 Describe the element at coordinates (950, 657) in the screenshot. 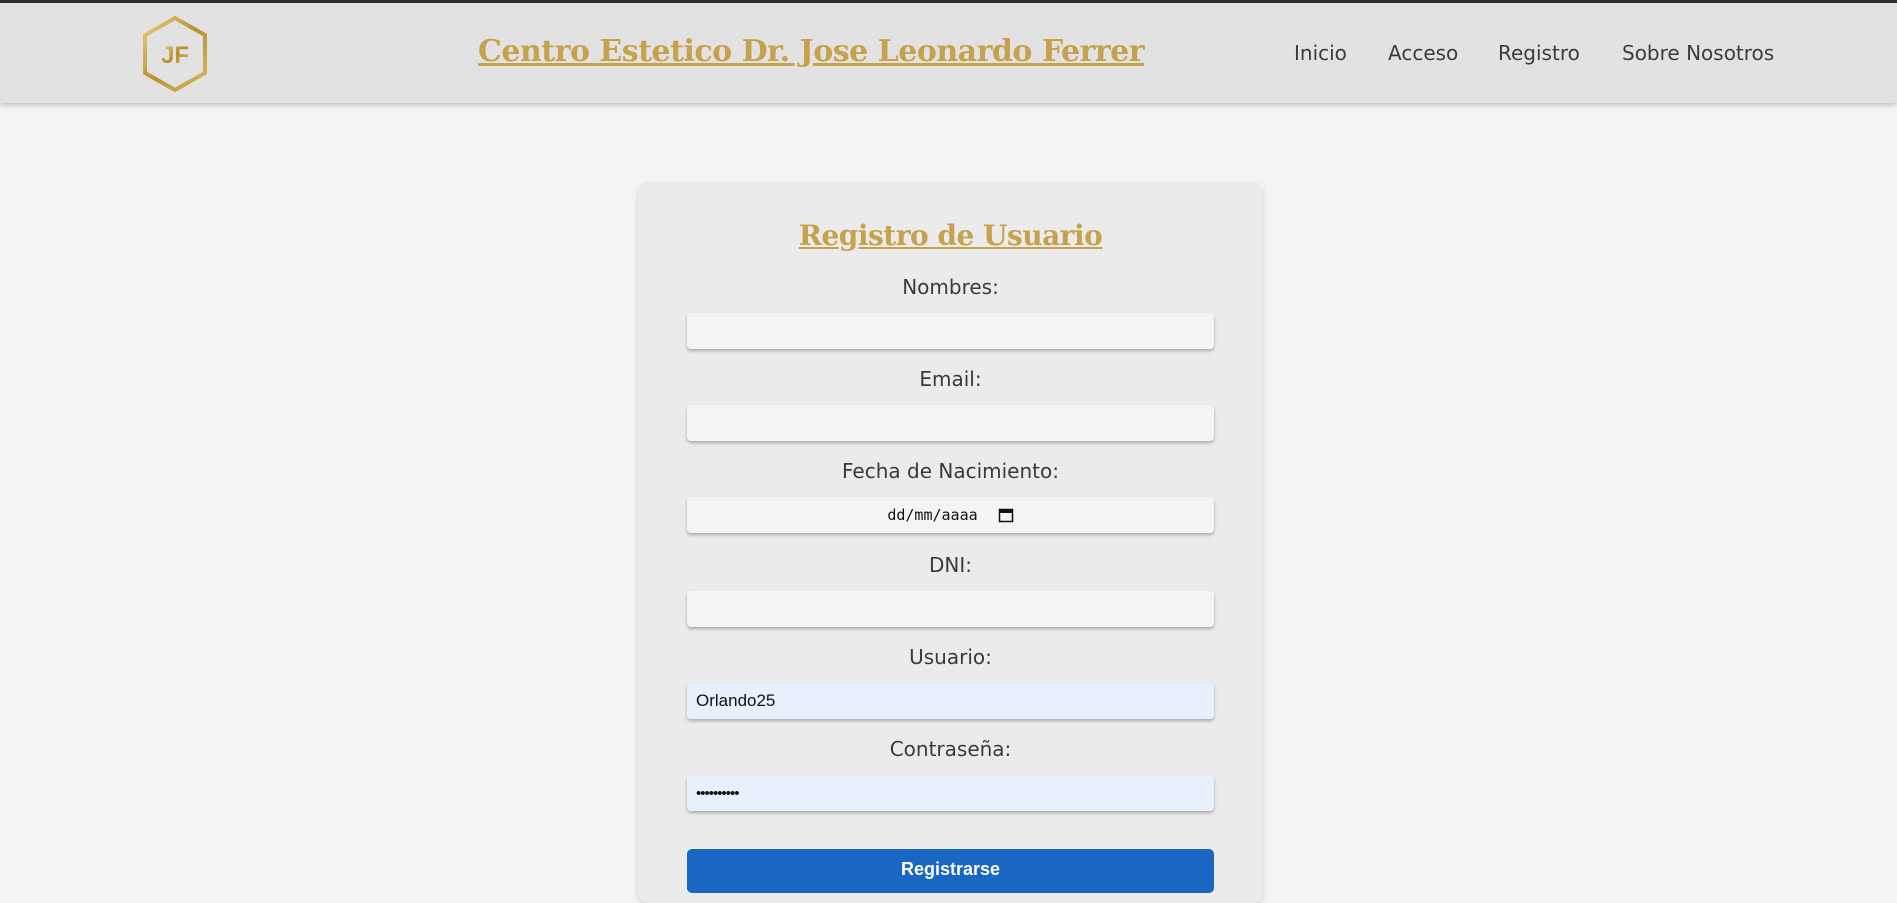

I see `usuario-label: Usuario:` at that location.